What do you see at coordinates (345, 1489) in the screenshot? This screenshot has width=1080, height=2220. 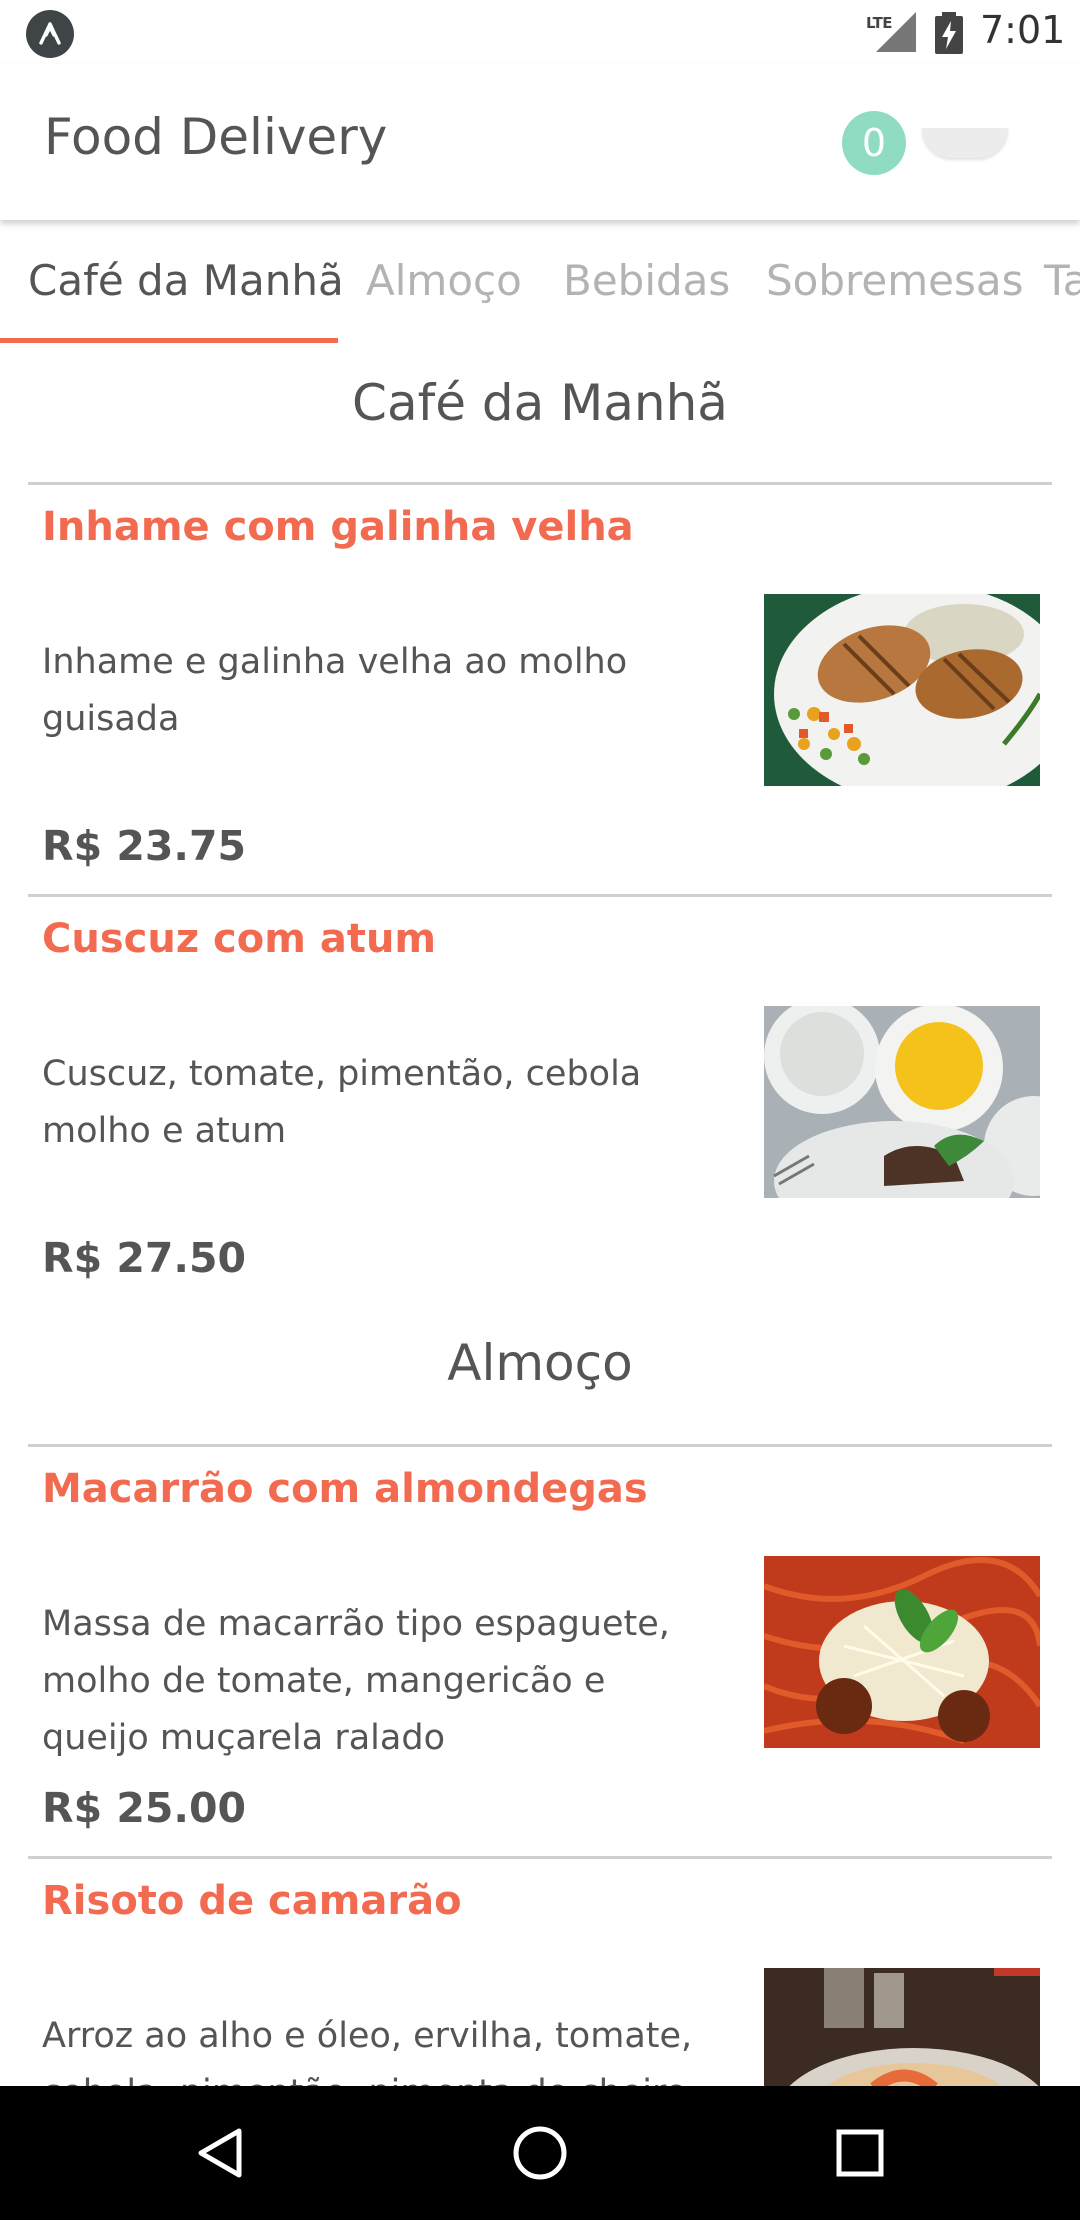 I see `dish-name: Macarrão com almondegas` at bounding box center [345, 1489].